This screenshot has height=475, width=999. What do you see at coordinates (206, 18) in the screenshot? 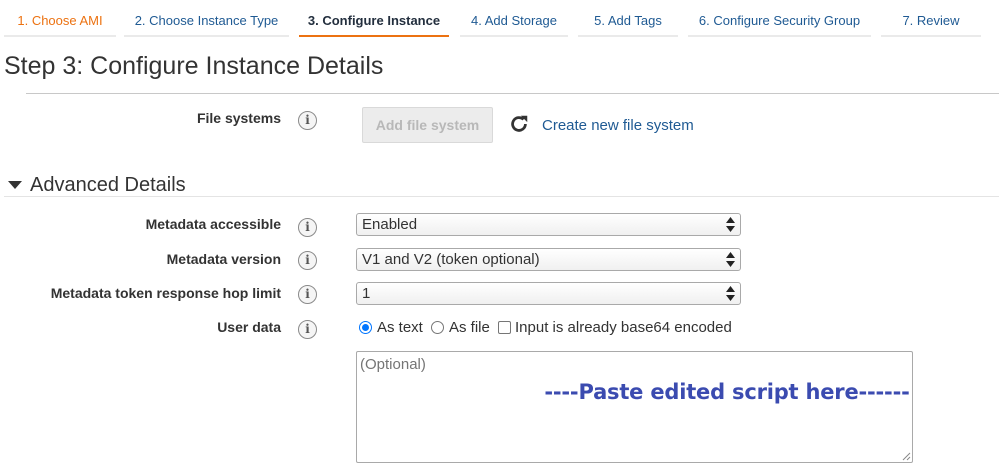
I see `tab-choose-instance-type: 2. Choose Instance Type` at bounding box center [206, 18].